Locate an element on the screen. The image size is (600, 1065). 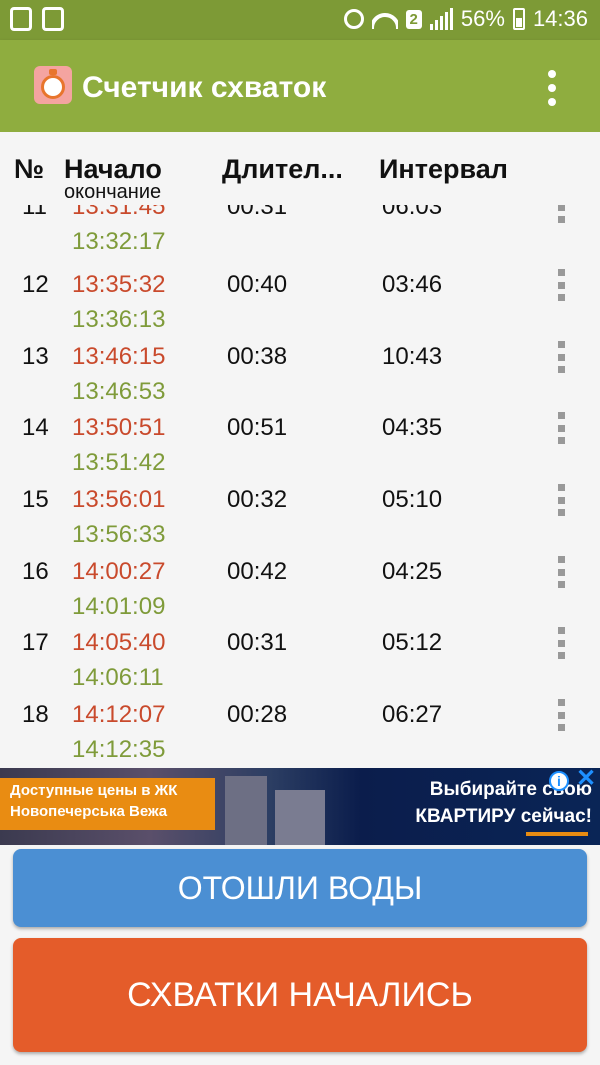
row-number: 16 is located at coordinates (35, 571).